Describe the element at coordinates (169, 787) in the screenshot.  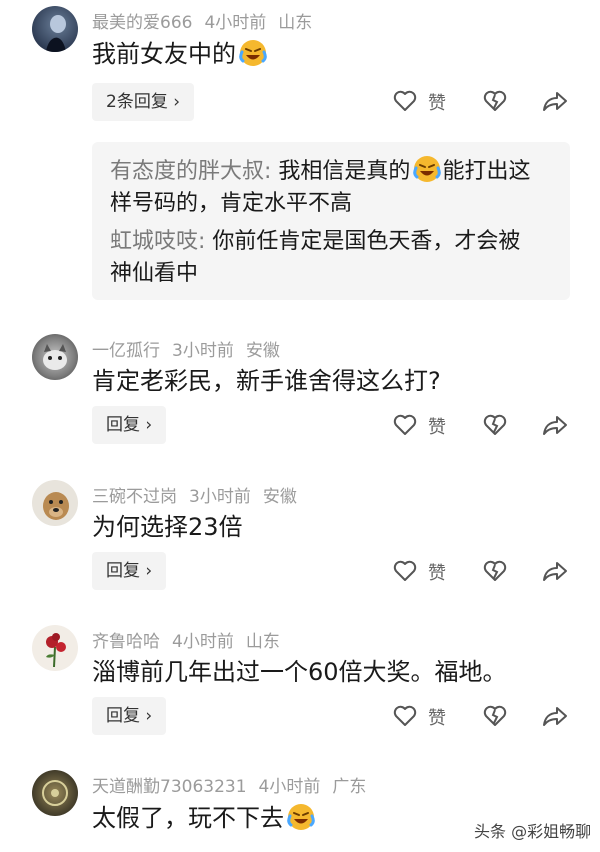
I see `username: 天道酬勤73063231` at that location.